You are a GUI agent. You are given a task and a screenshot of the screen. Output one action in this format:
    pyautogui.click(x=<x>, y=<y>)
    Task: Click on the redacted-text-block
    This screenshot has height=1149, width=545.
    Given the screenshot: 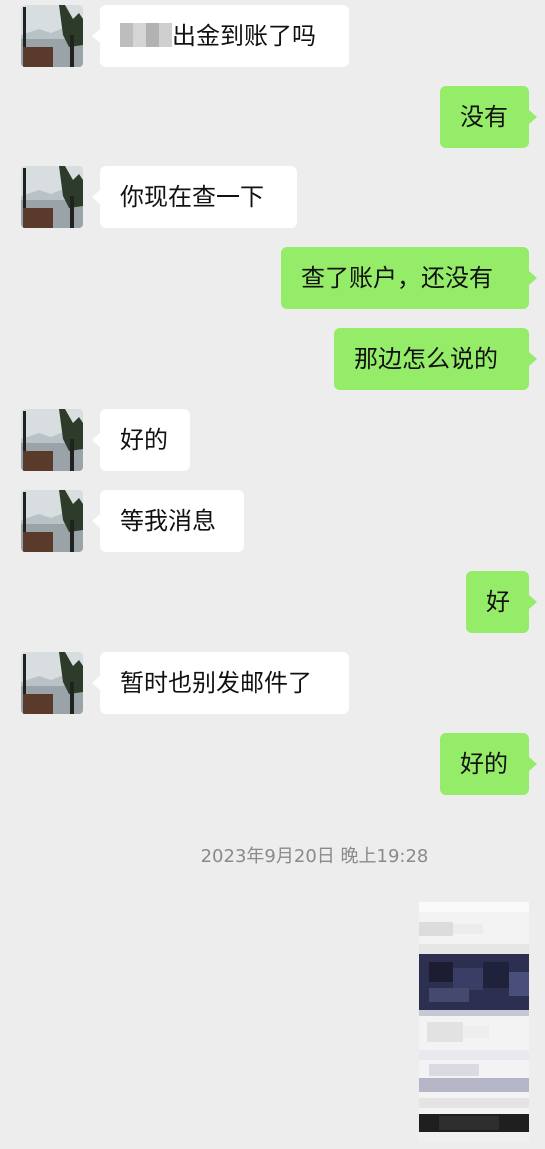 What is the action you would take?
    pyautogui.click(x=146, y=35)
    